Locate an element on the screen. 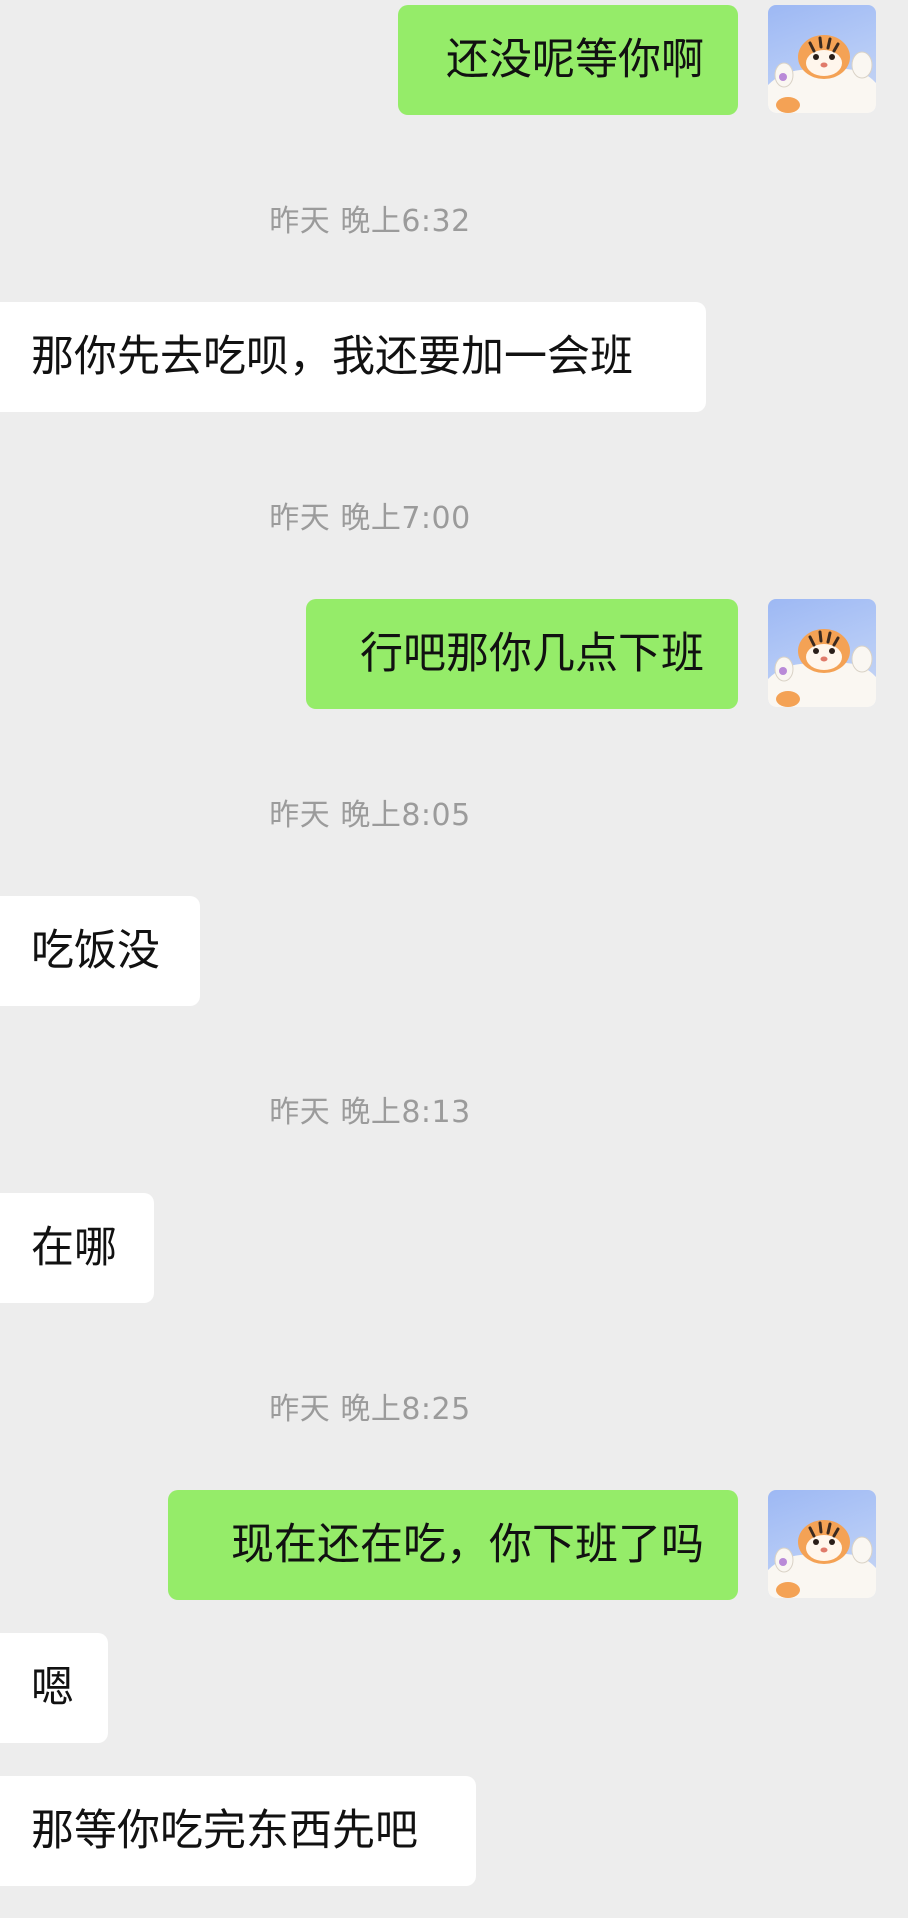 Image resolution: width=908 pixels, height=1918 pixels. message-bubble-other: 吃饭没 is located at coordinates (100, 951).